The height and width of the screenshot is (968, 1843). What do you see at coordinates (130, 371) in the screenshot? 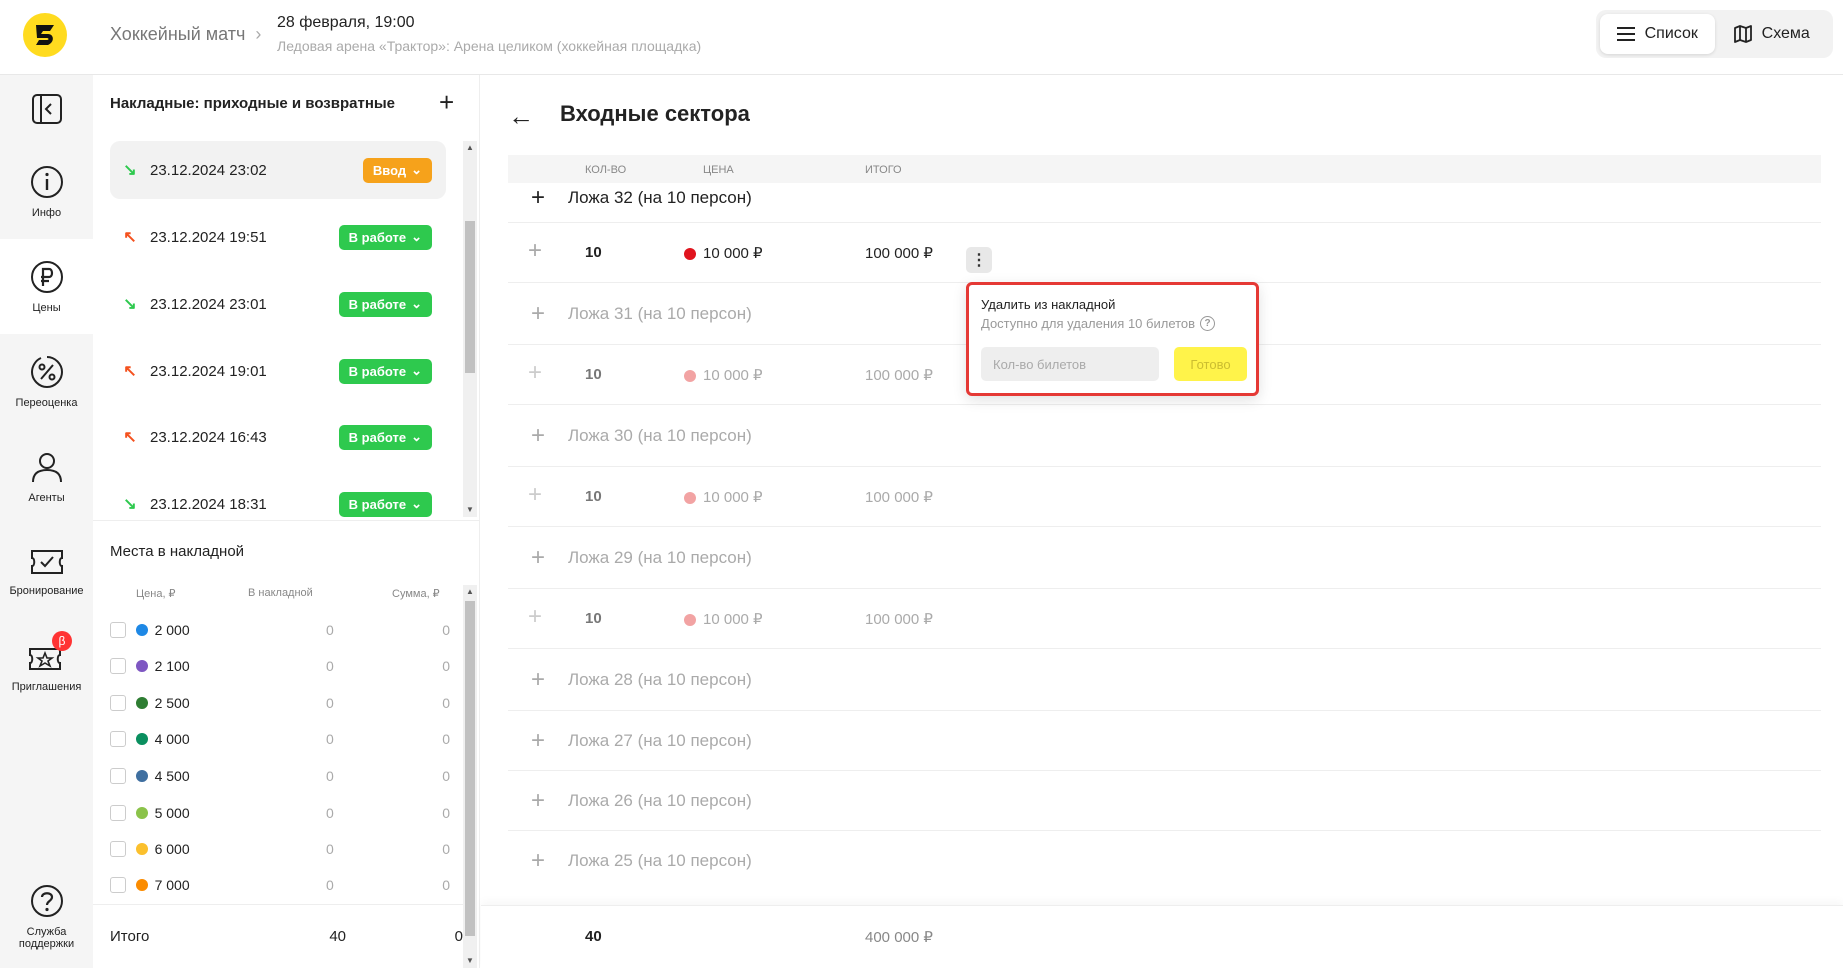
I see `outgoing-arrow-icon: ↖` at bounding box center [130, 371].